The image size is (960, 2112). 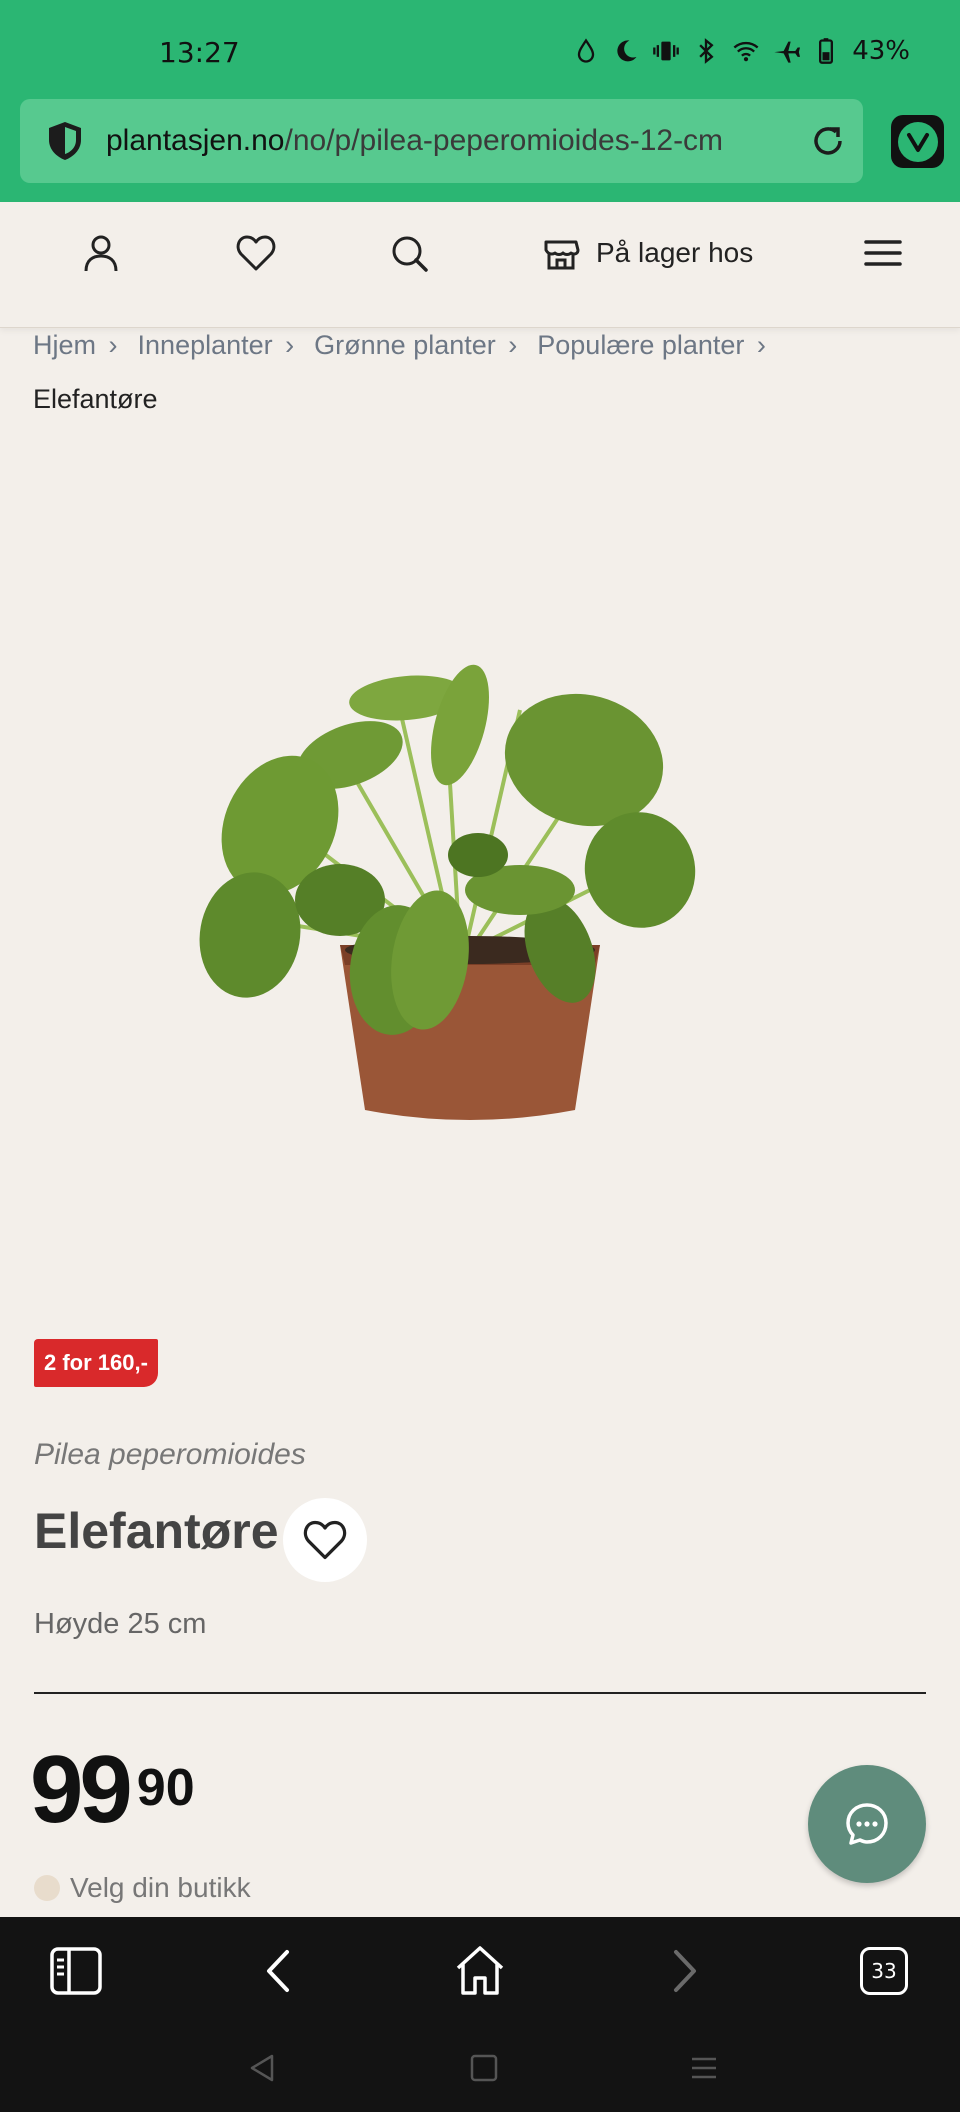 What do you see at coordinates (484, 2068) in the screenshot?
I see `nav-home-icon` at bounding box center [484, 2068].